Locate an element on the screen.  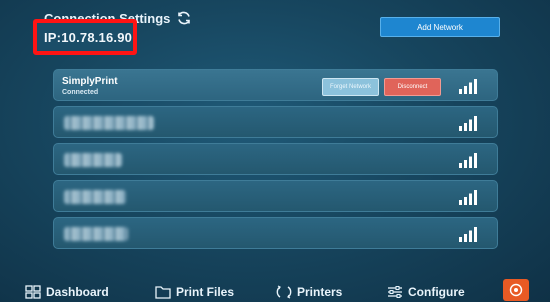
nav-printers: Printers is located at coordinates (309, 292).